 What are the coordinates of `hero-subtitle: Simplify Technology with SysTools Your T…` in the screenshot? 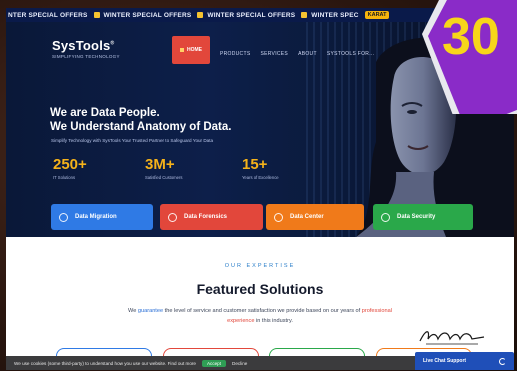 It's located at (132, 140).